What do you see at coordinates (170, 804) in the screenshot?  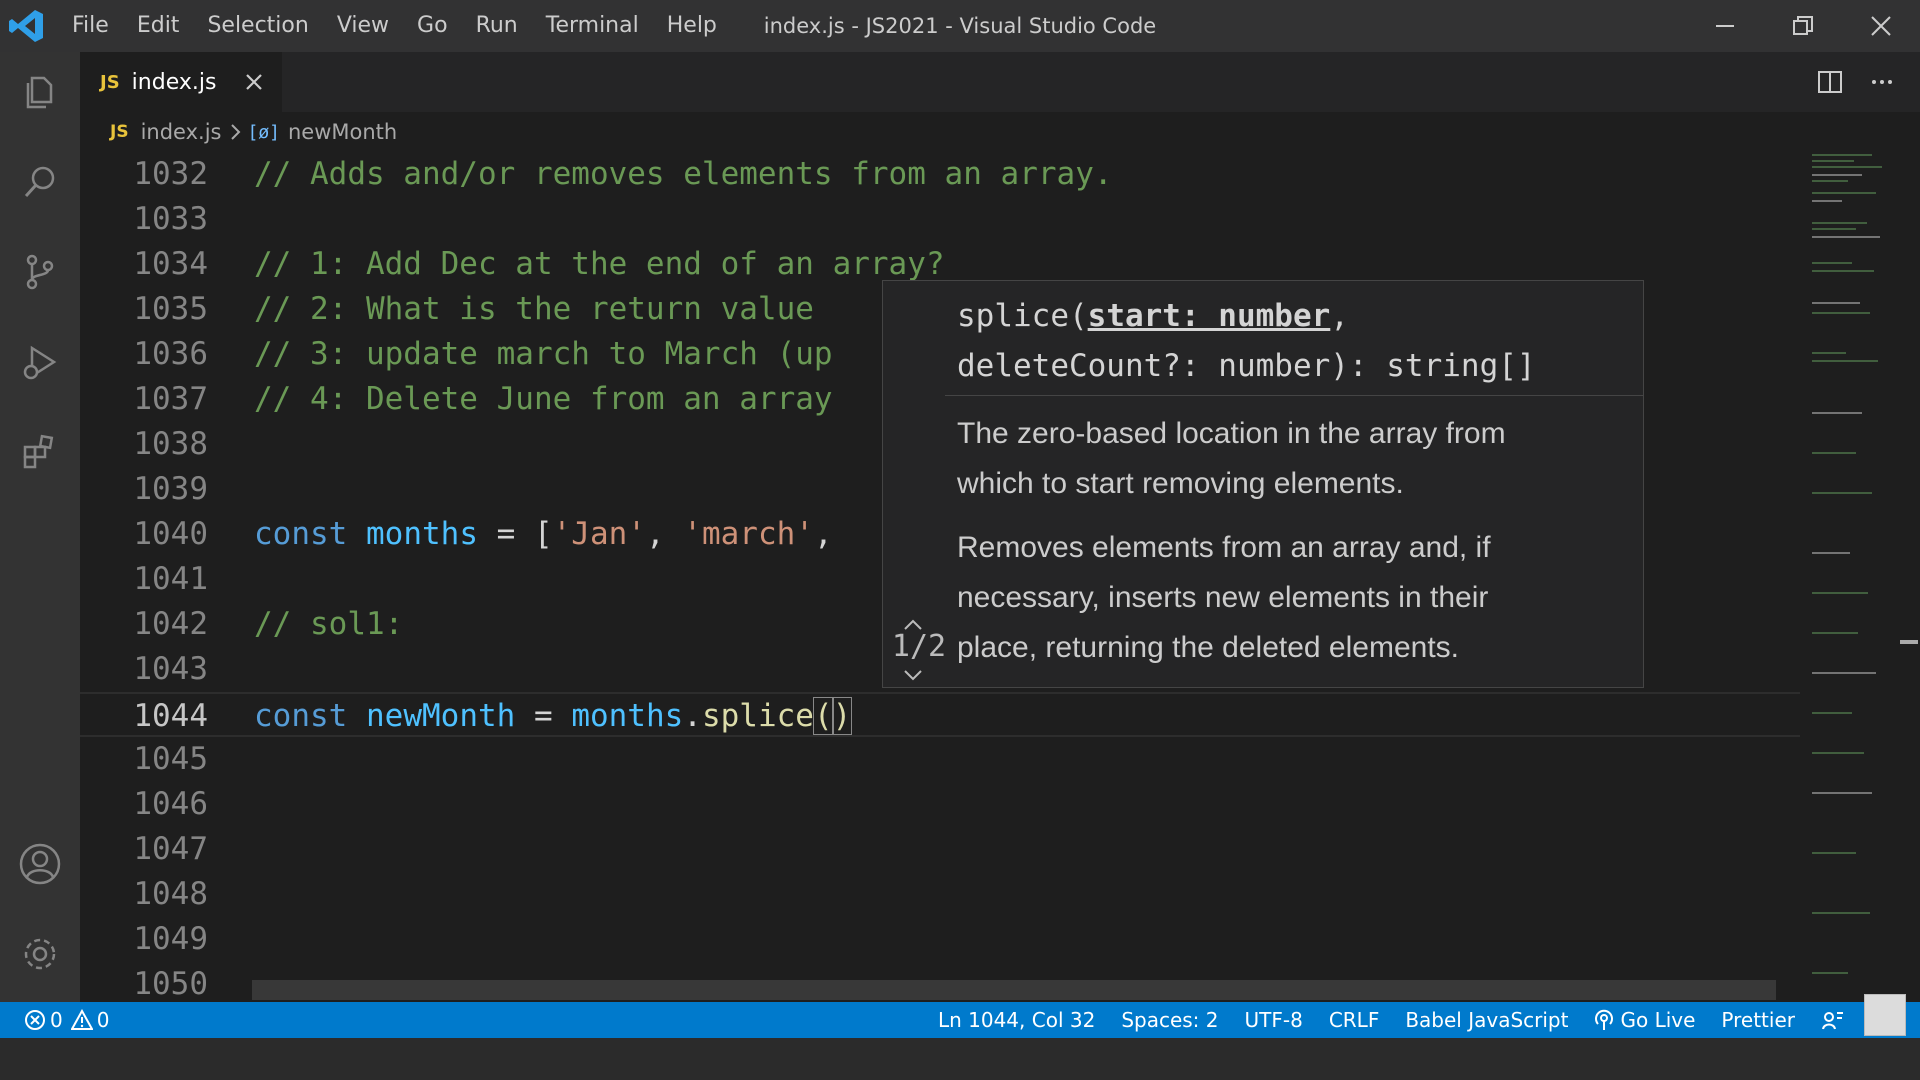 I see `line-number: 1046` at bounding box center [170, 804].